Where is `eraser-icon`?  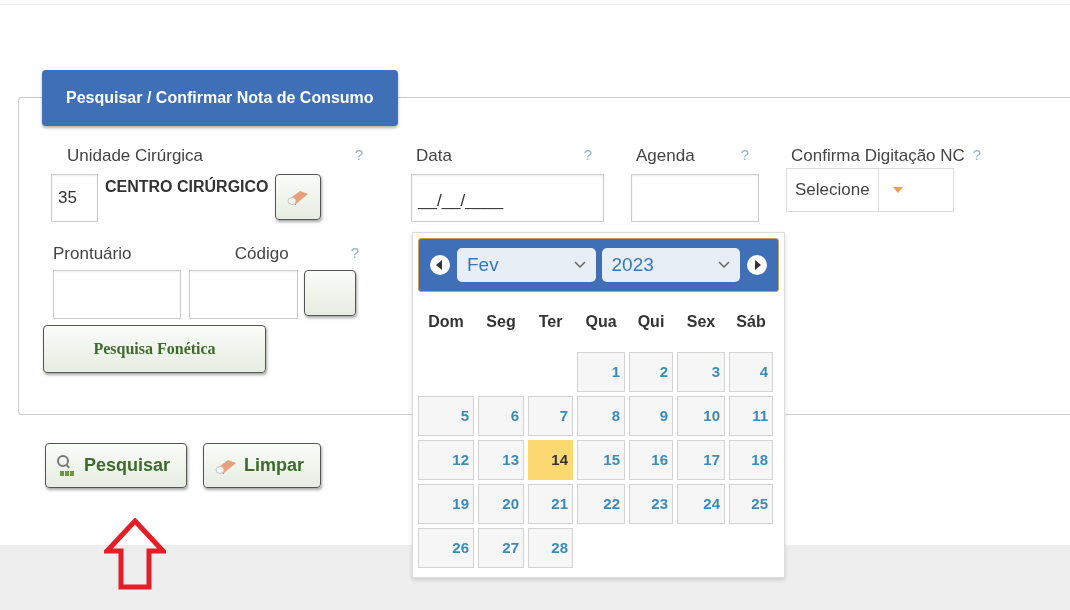 eraser-icon is located at coordinates (297, 197).